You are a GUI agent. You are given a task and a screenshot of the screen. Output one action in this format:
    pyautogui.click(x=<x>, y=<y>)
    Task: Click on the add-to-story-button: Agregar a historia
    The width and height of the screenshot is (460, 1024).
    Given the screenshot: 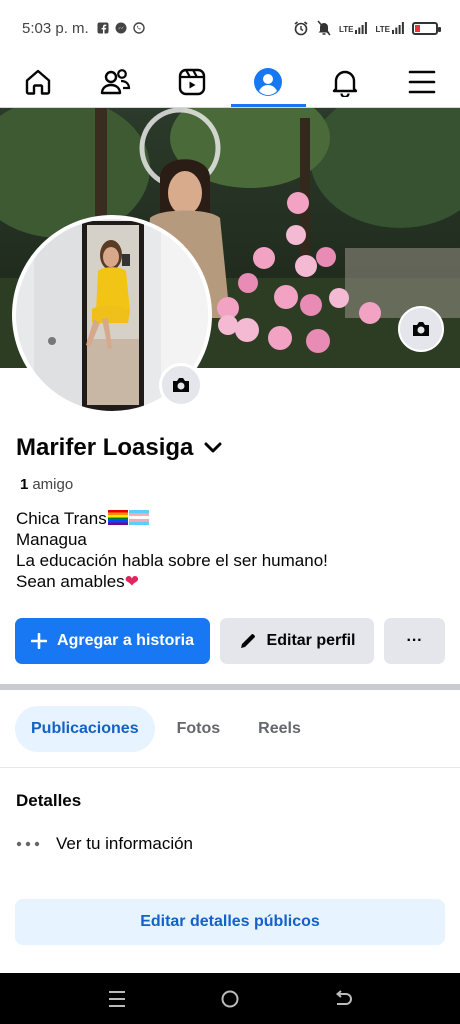 What is the action you would take?
    pyautogui.click(x=112, y=641)
    